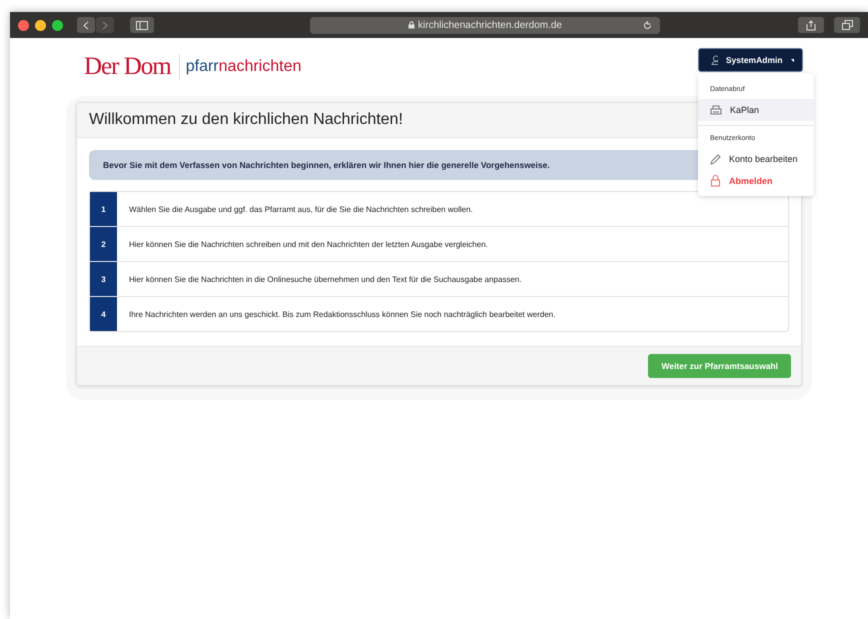  Describe the element at coordinates (103, 314) in the screenshot. I see `step-number: 4` at that location.